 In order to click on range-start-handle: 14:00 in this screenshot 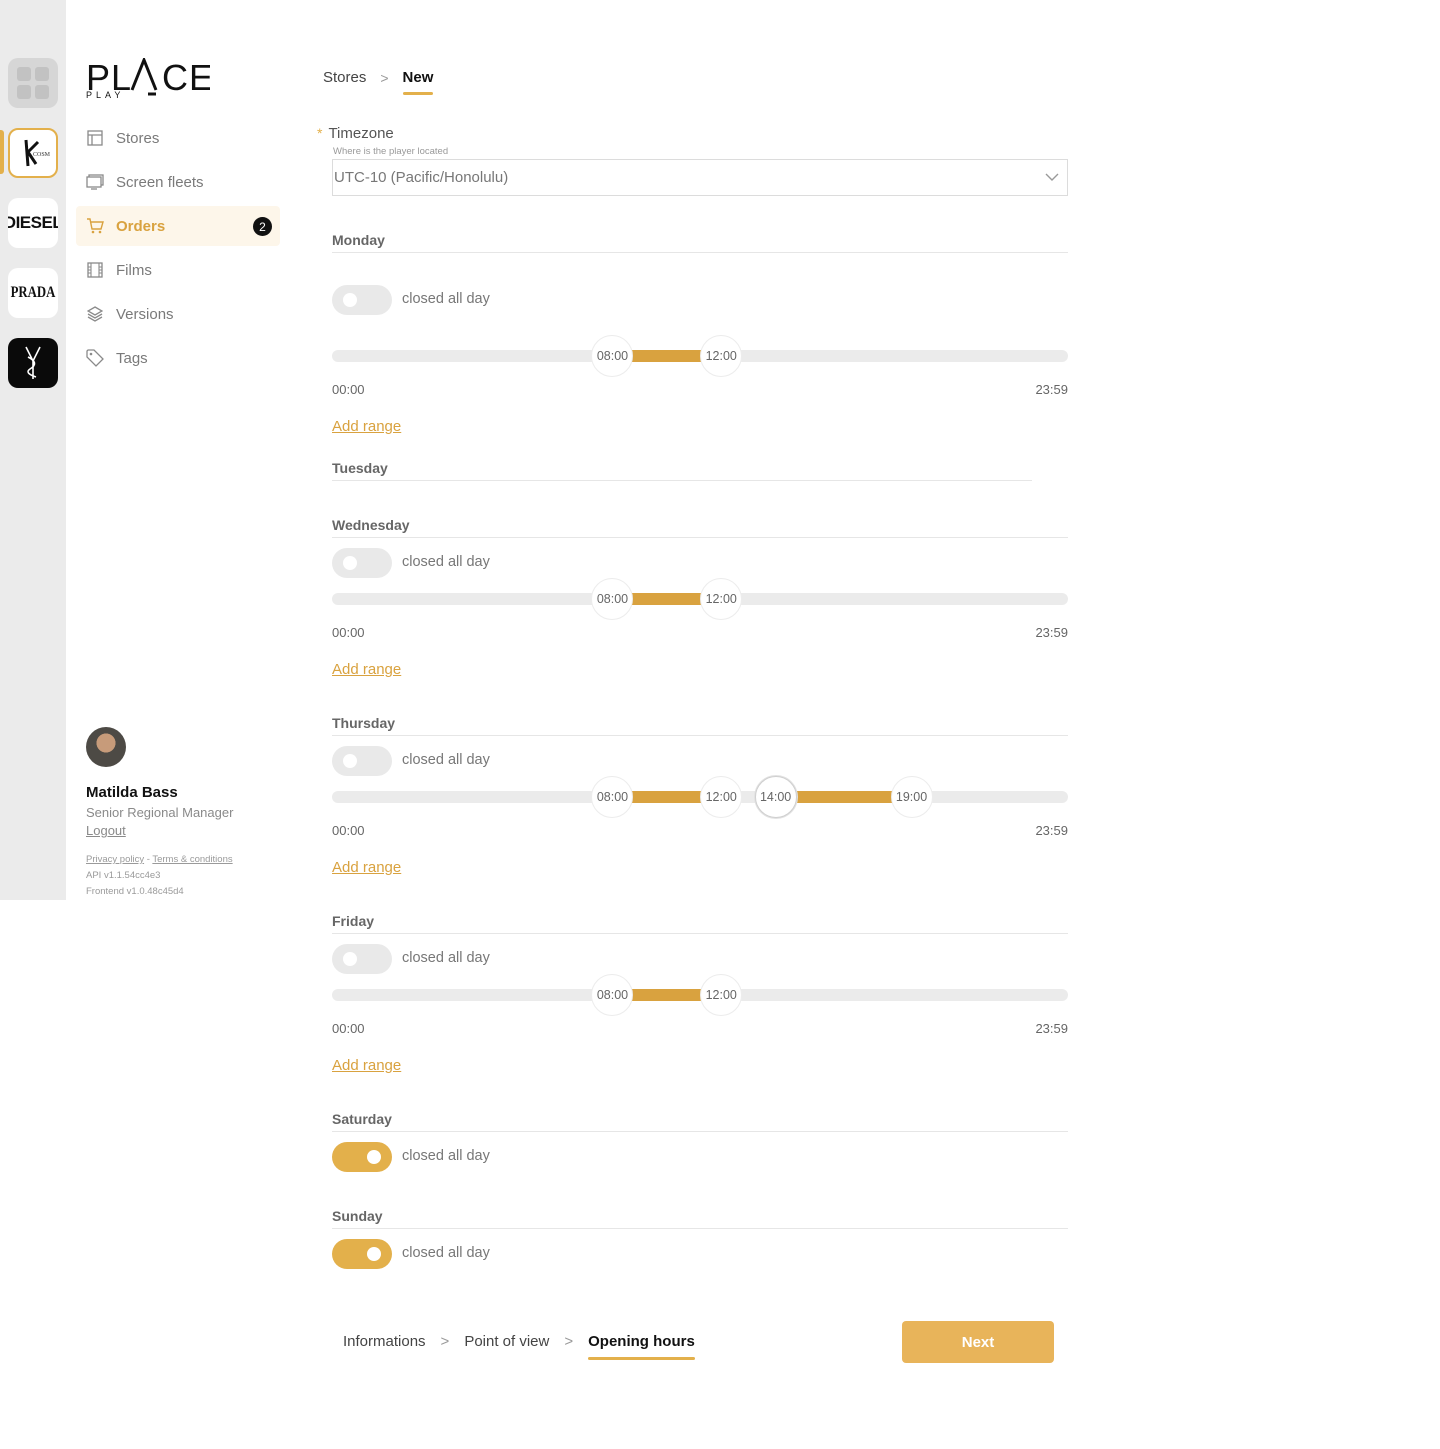, I will do `click(775, 797)`.